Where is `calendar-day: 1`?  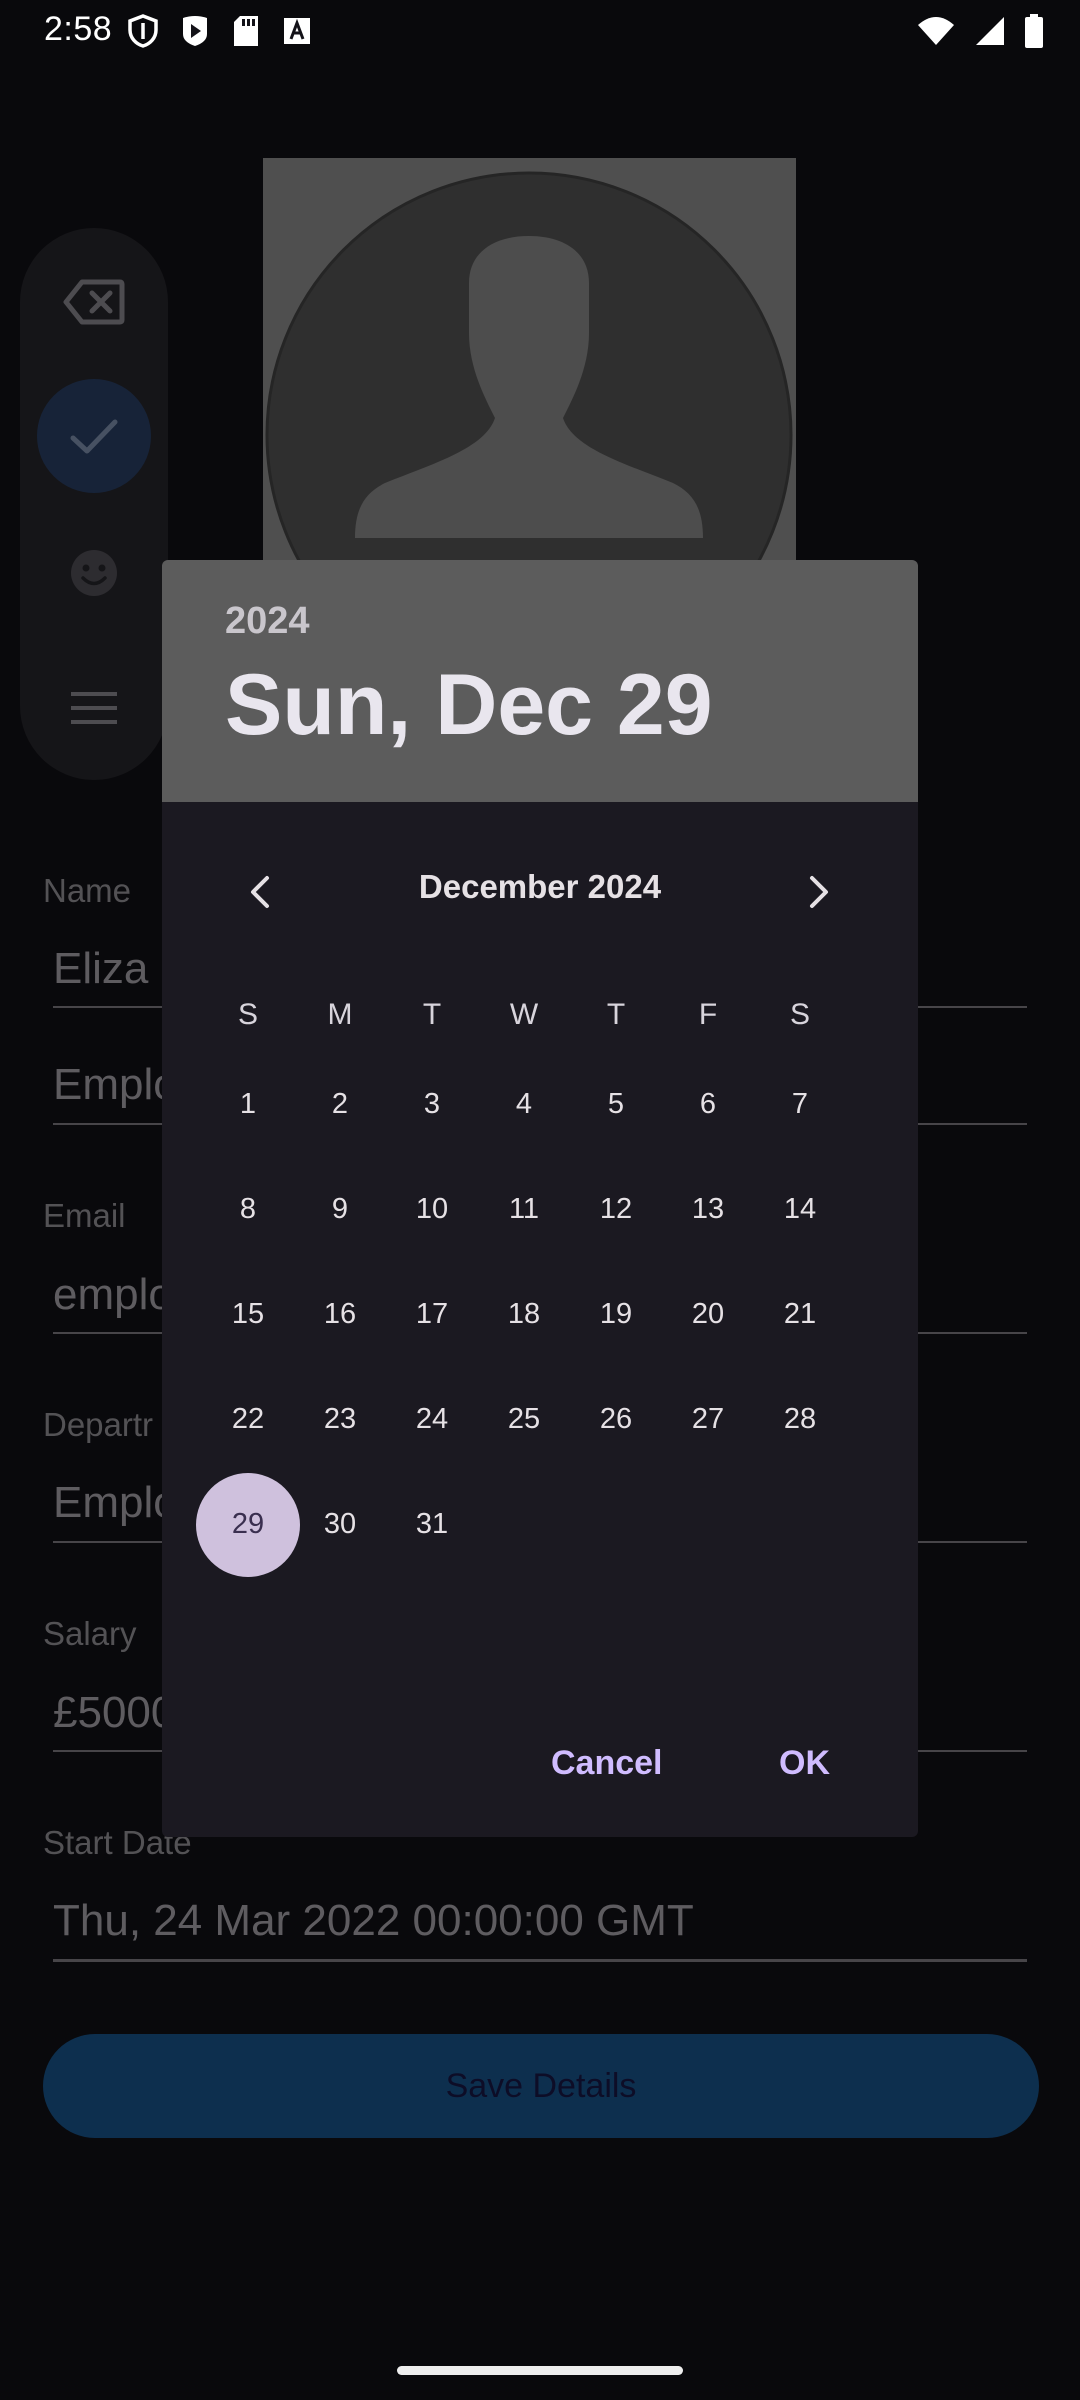 calendar-day: 1 is located at coordinates (248, 1104).